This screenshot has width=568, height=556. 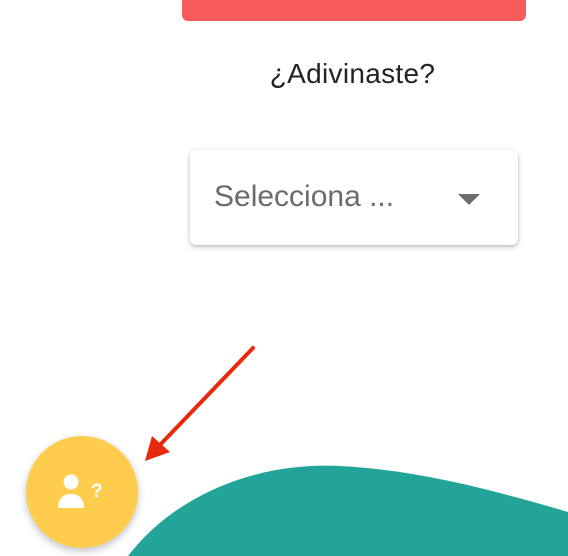 I want to click on guess-help-button: ?, so click(x=82, y=492).